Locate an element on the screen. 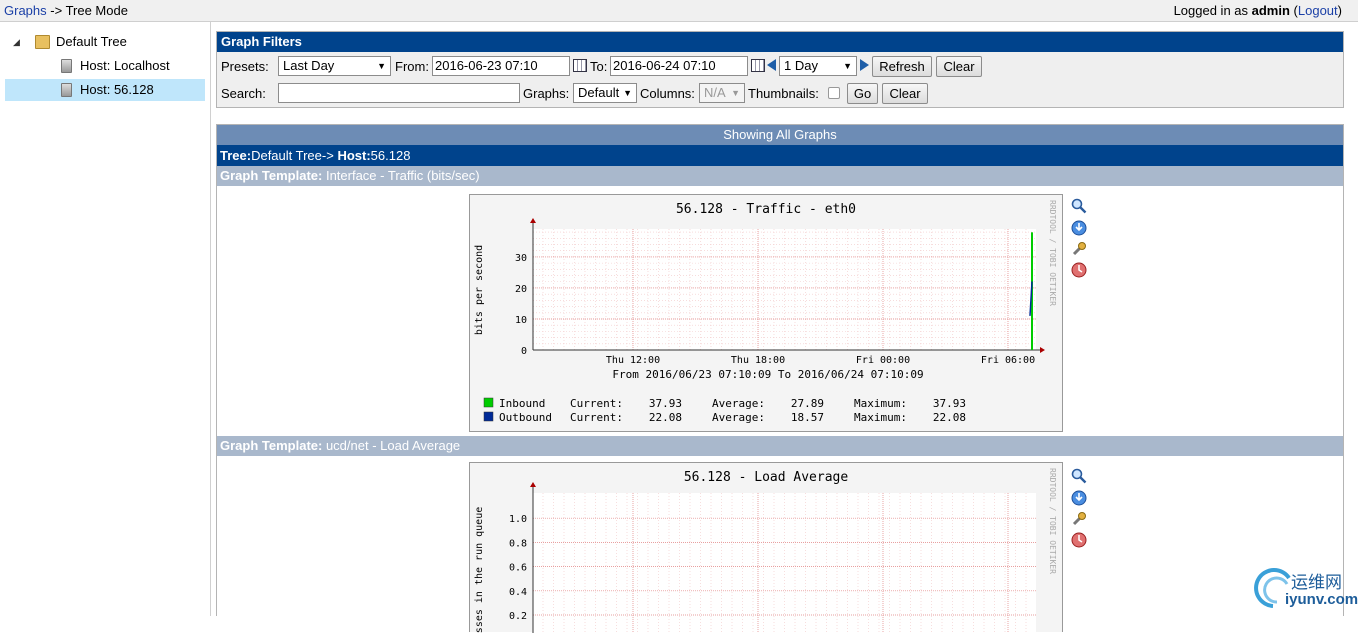 The height and width of the screenshot is (633, 1358). from-date-input: 2016-06-23 07:10 is located at coordinates (501, 66).